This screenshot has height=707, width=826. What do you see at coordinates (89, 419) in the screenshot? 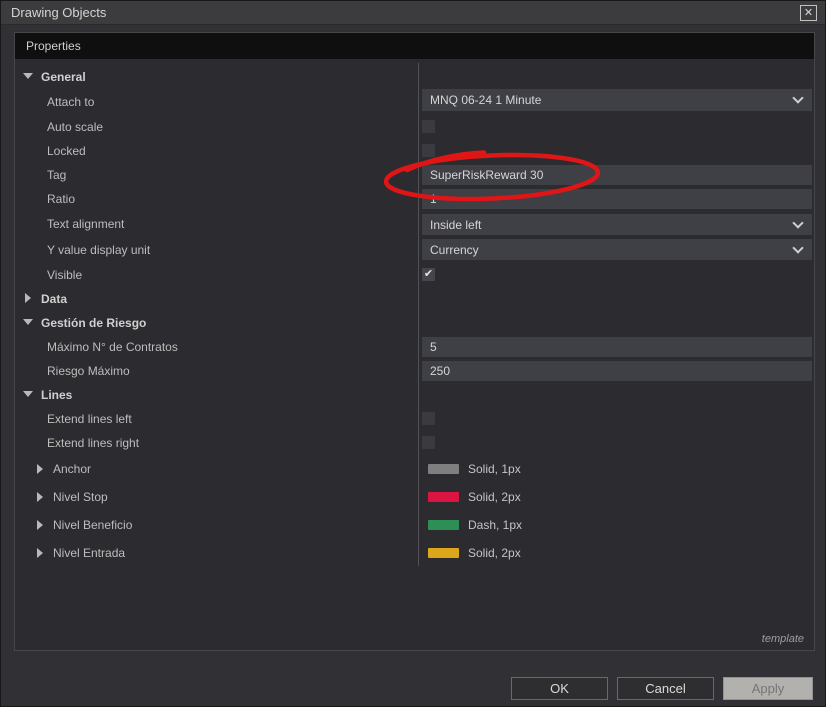
I see `label-extend-lines-left: Extend lines left` at bounding box center [89, 419].